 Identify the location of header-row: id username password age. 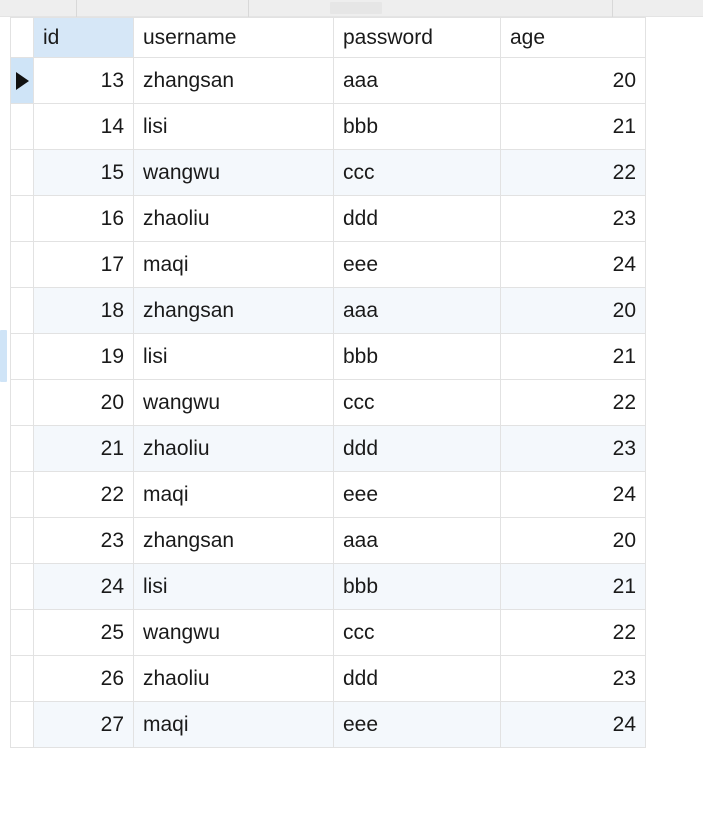
(328, 37).